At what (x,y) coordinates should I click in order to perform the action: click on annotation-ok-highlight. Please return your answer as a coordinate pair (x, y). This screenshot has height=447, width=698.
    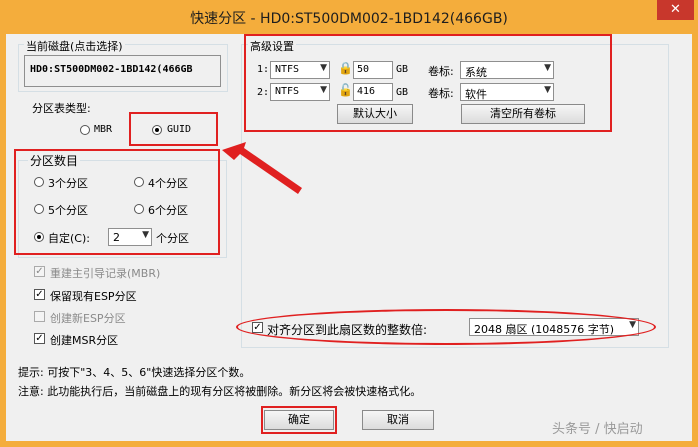
    Looking at the image, I should click on (299, 420).